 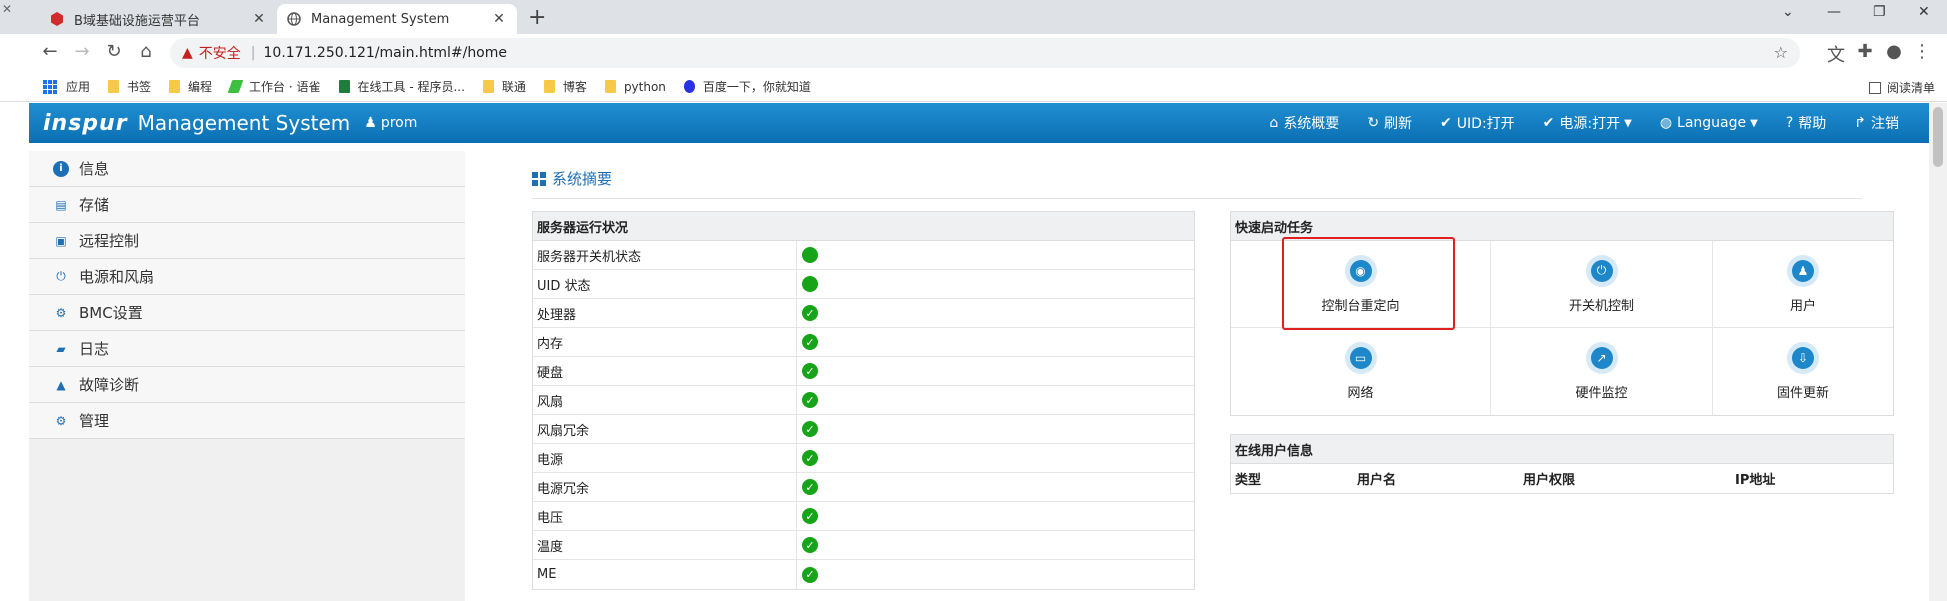 What do you see at coordinates (1587, 123) in the screenshot?
I see `nav-power: ✔ 电源:打开 ▼` at bounding box center [1587, 123].